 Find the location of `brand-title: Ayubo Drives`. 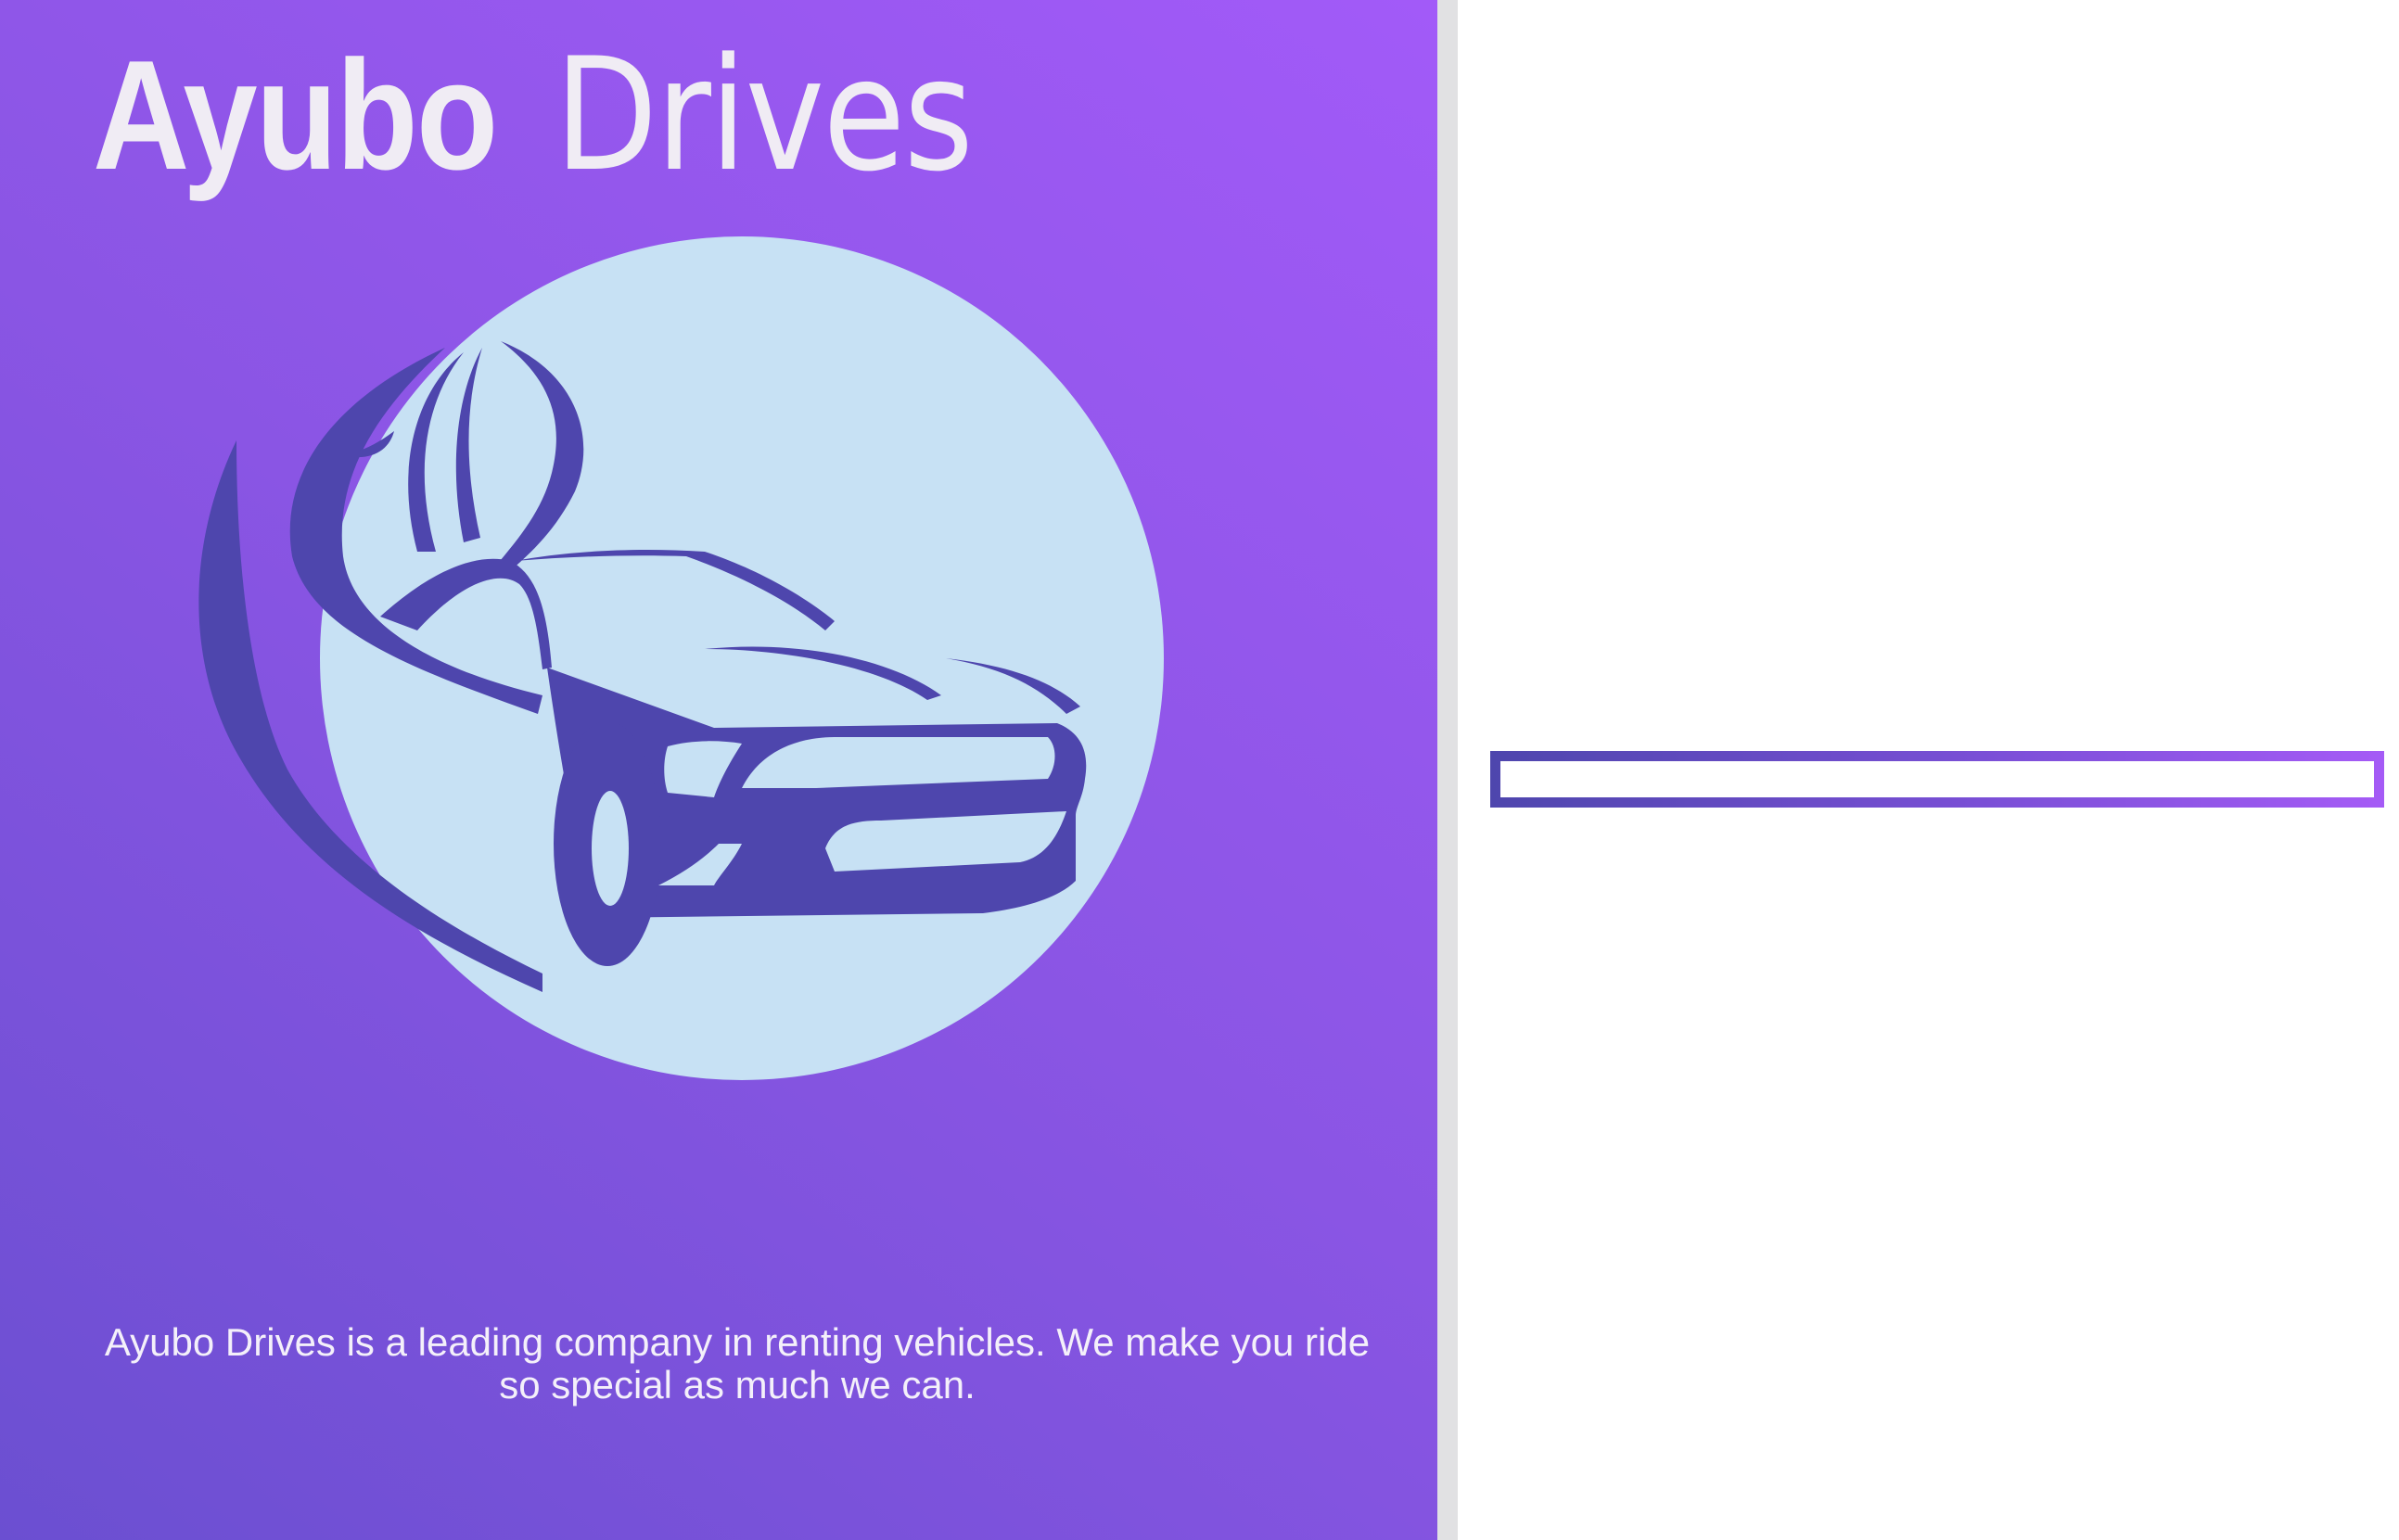

brand-title: Ayubo Drives is located at coordinates (567, 115).